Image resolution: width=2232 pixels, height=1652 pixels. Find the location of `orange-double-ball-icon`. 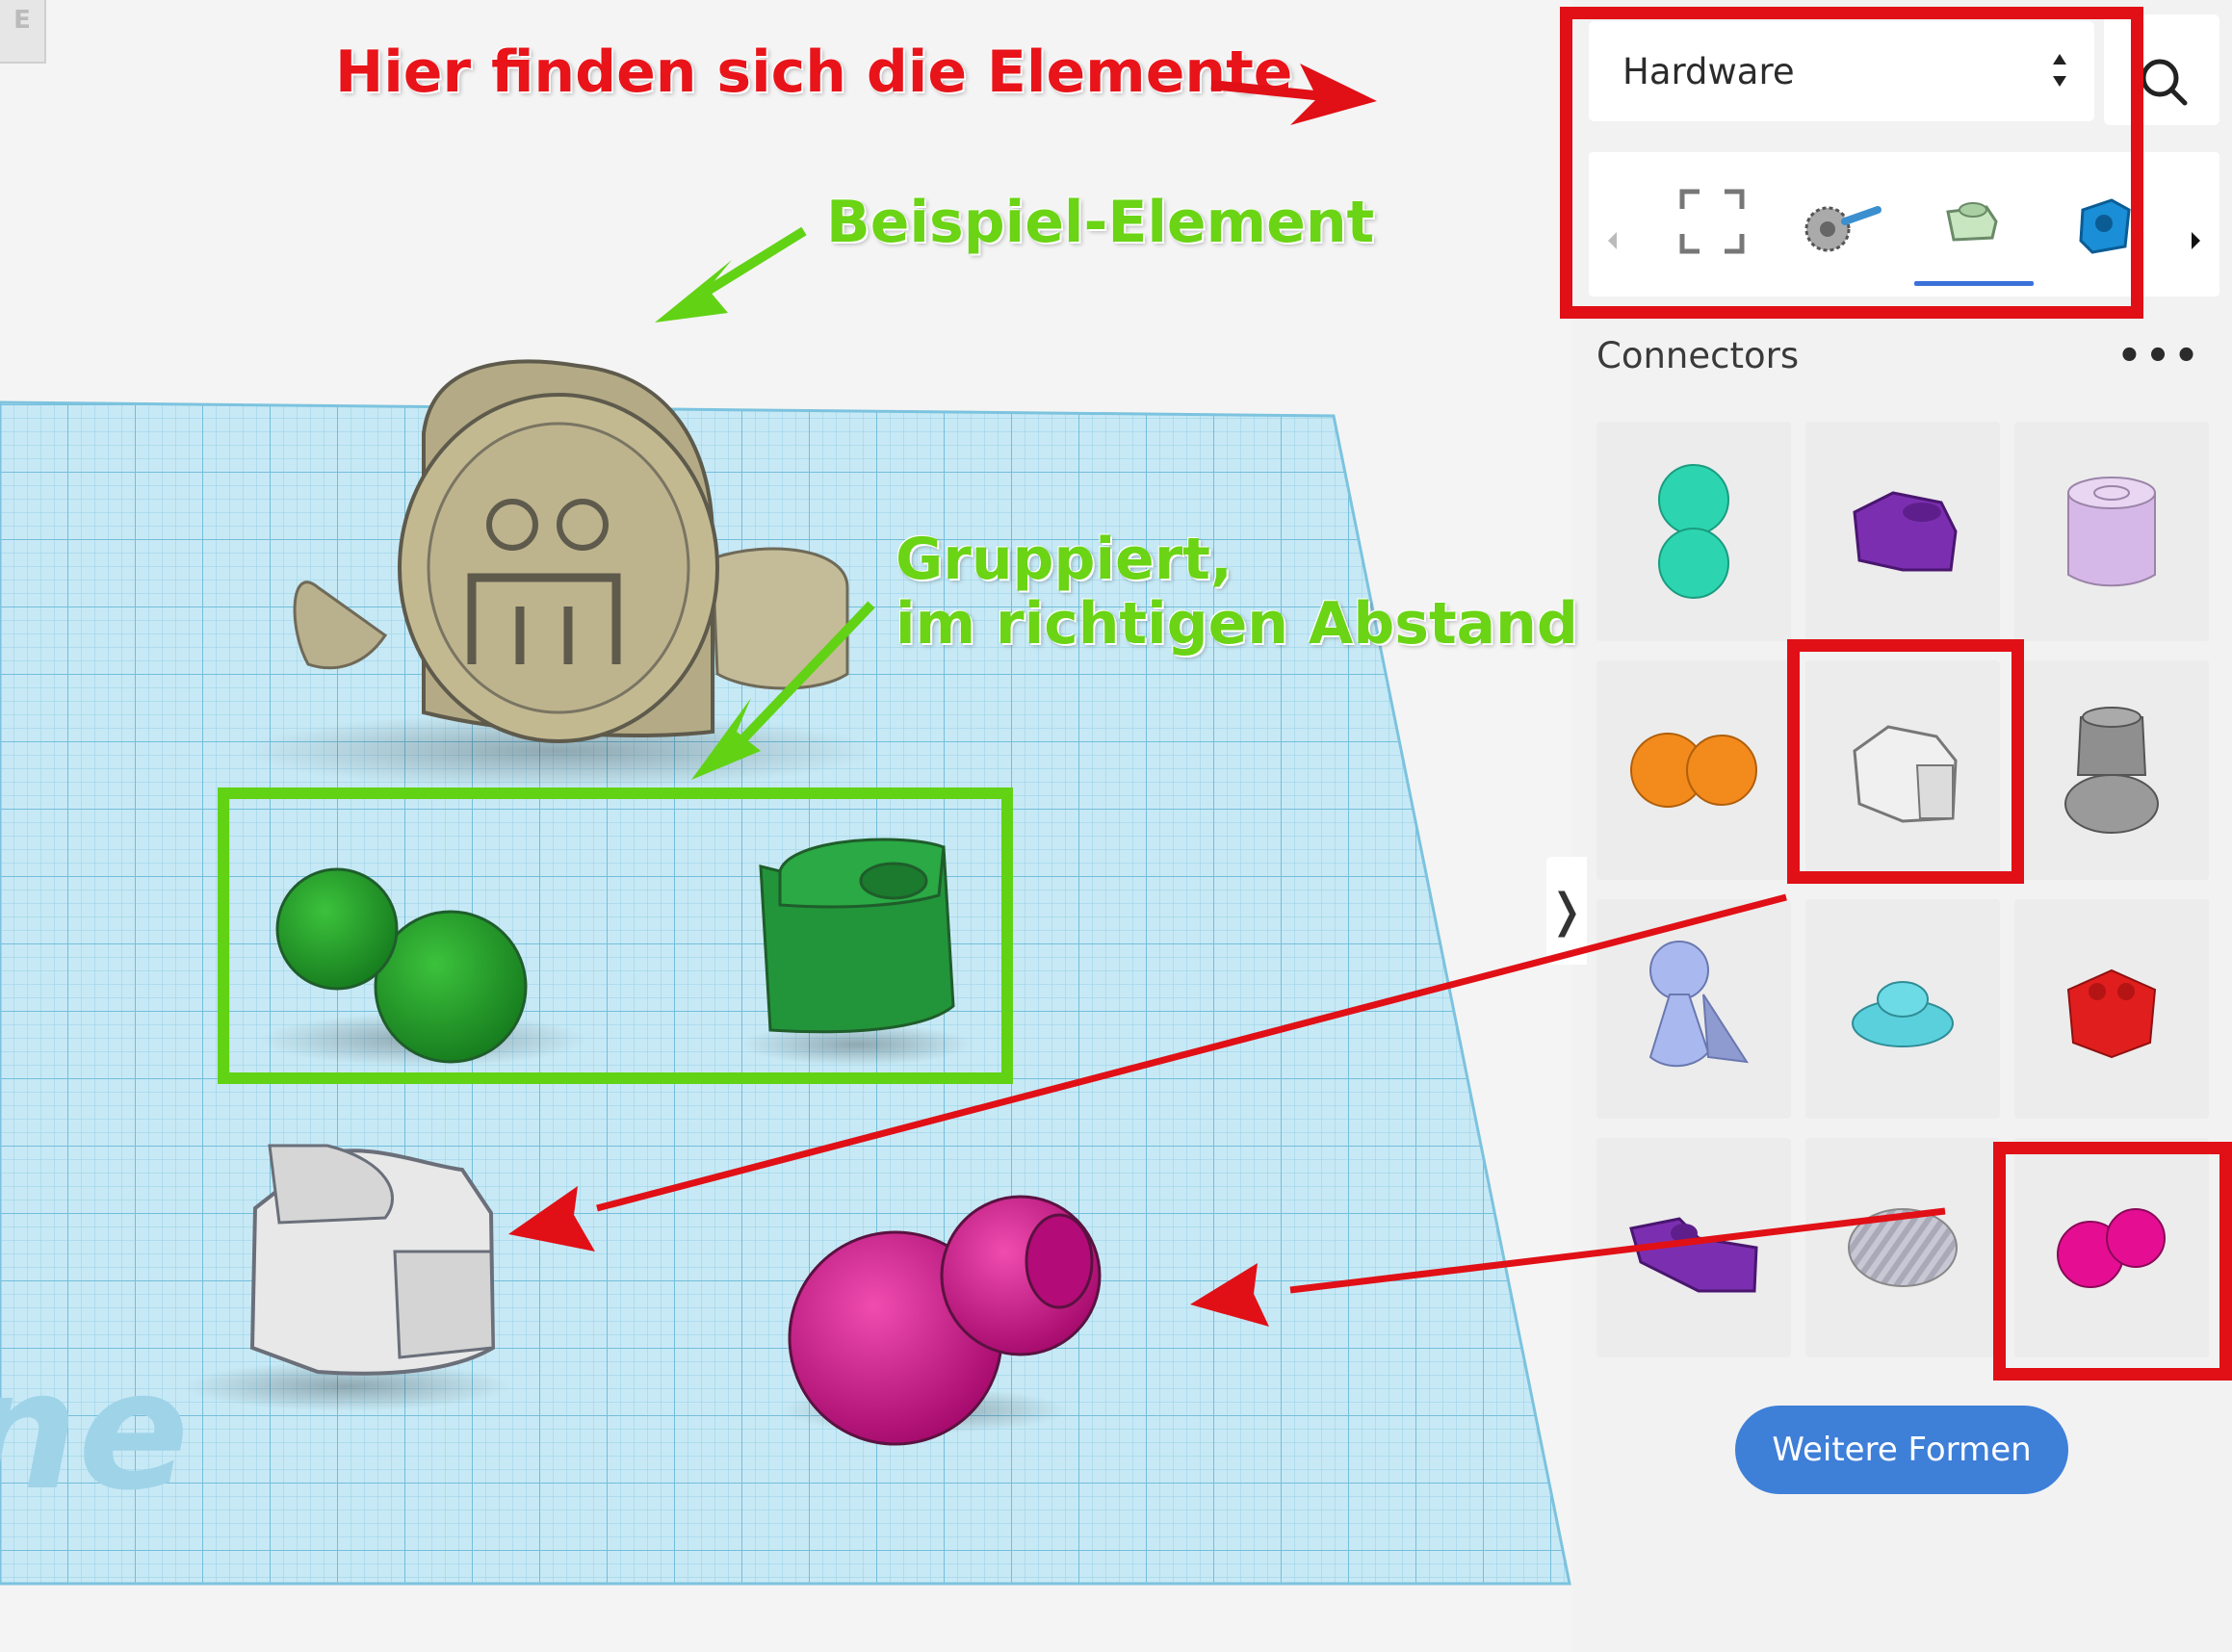

orange-double-ball-icon is located at coordinates (1693, 770).